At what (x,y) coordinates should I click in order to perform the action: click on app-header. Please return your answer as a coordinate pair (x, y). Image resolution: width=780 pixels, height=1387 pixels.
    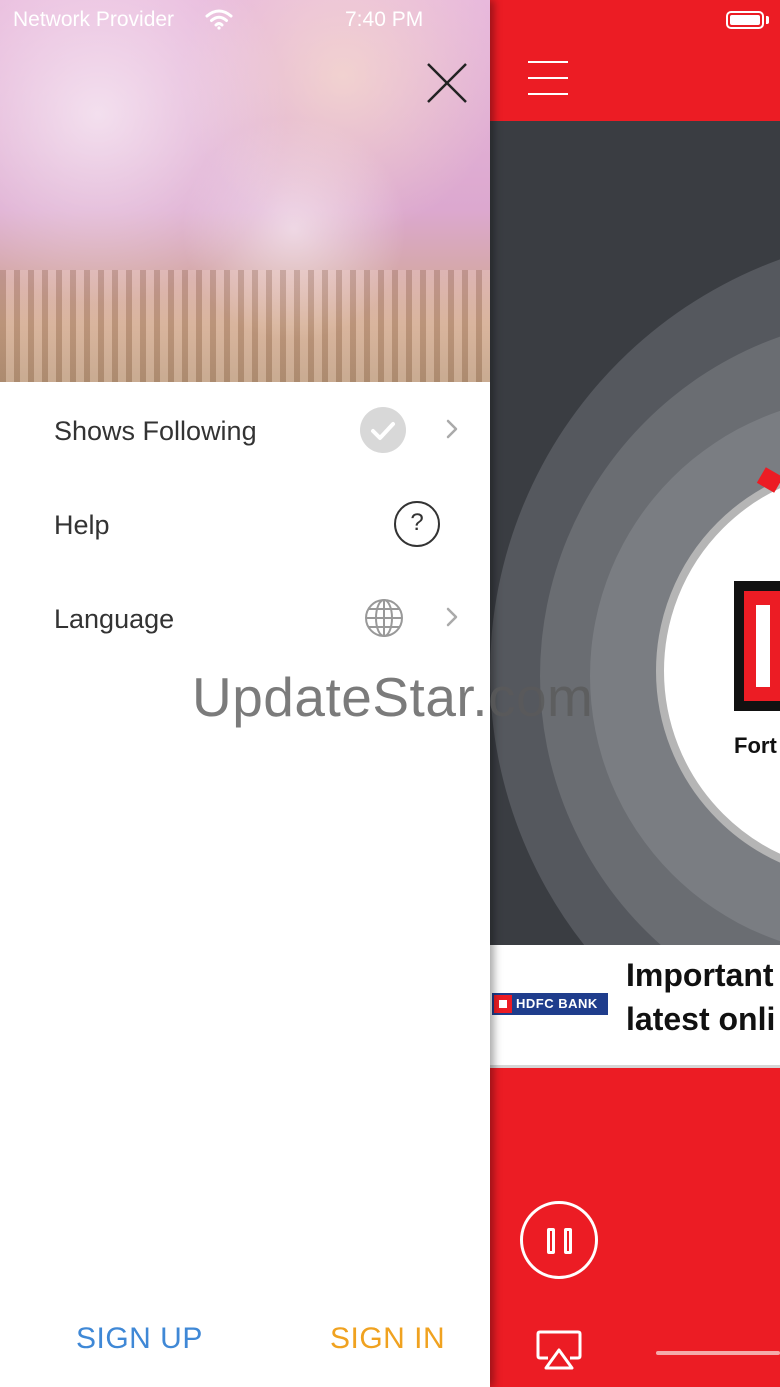
    Looking at the image, I should click on (635, 60).